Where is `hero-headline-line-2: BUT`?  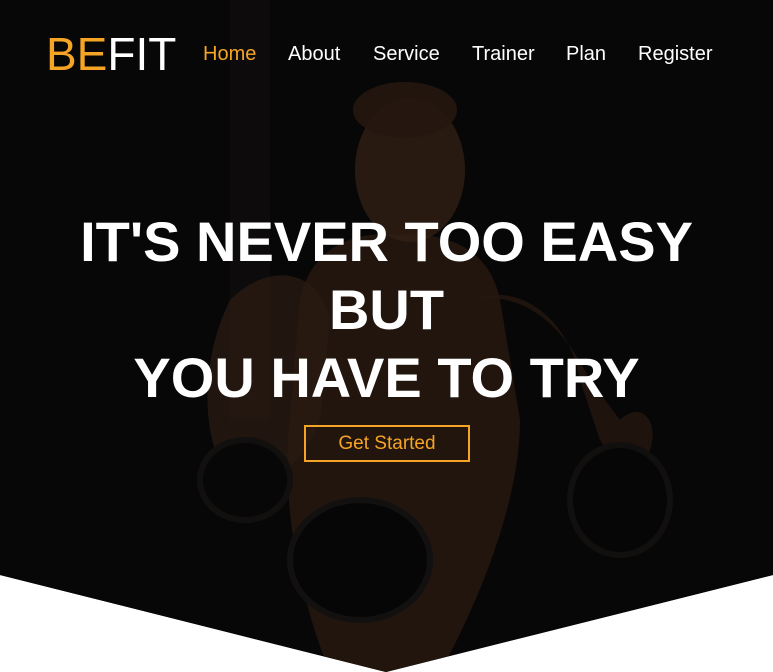
hero-headline-line-2: BUT is located at coordinates (386, 309).